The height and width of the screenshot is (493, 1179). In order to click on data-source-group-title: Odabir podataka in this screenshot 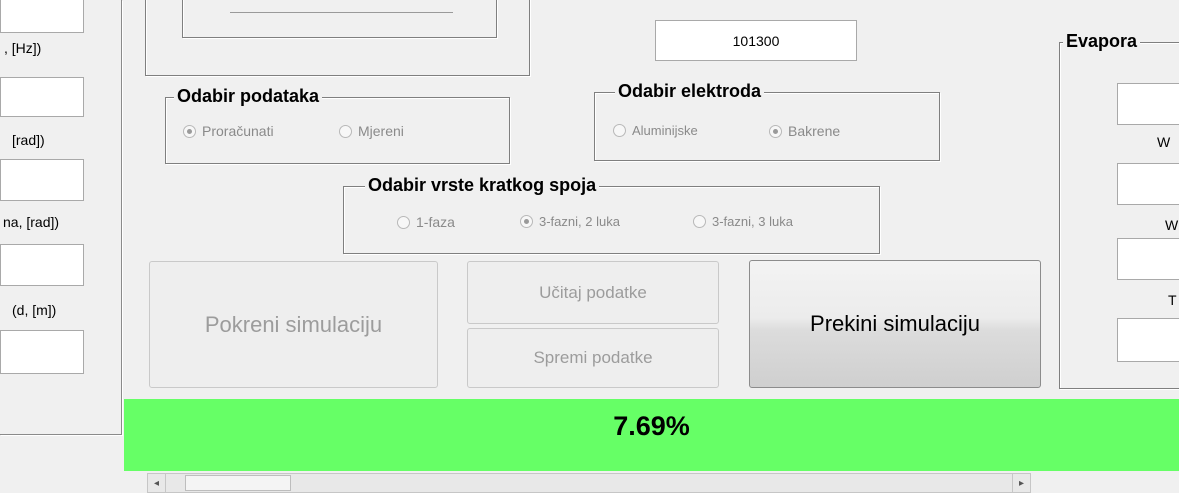, I will do `click(248, 96)`.